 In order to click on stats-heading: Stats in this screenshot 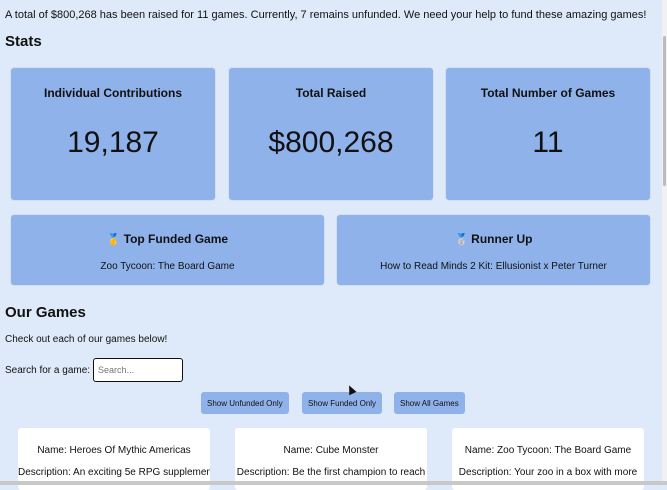, I will do `click(23, 41)`.